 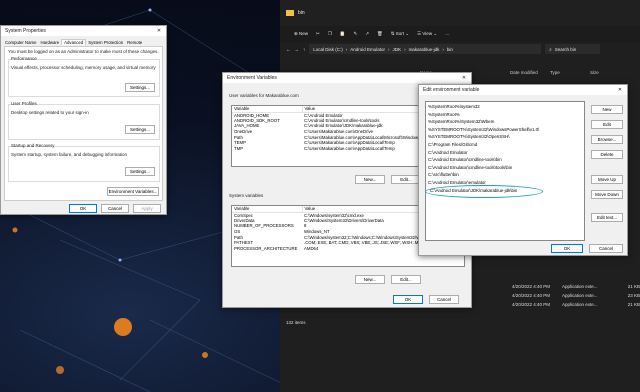 I want to click on delete-entry-button: Delete, so click(x=607, y=154).